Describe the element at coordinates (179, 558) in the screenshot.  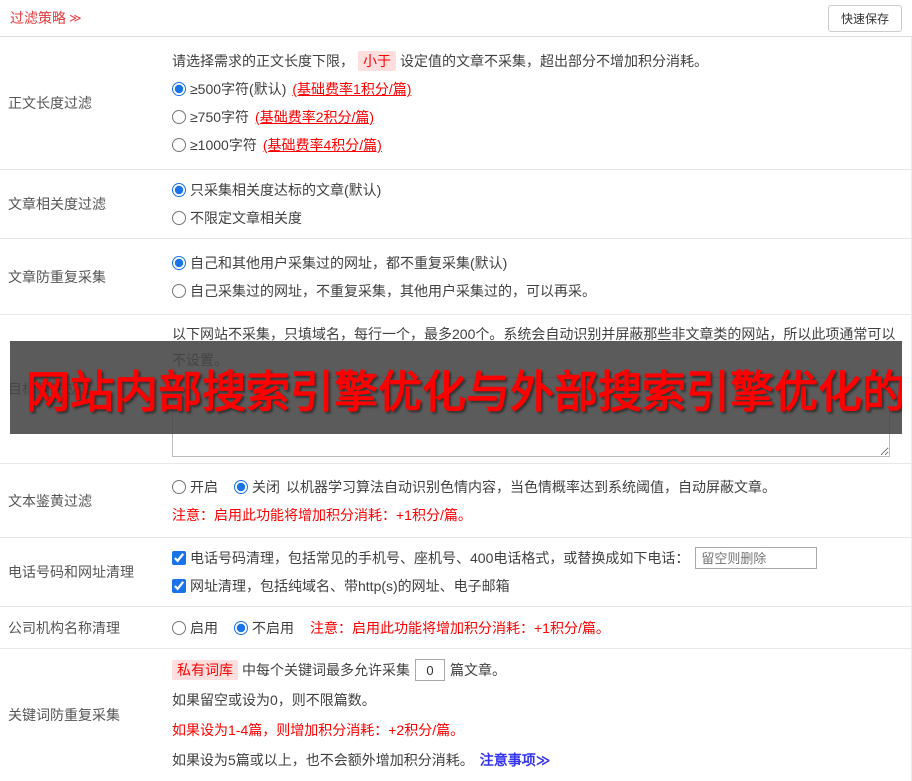
I see `phone-cleanup-checkbox` at that location.